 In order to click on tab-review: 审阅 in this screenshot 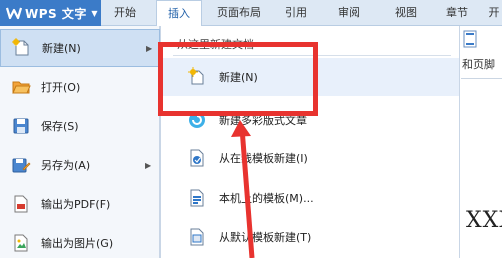, I will do `click(349, 13)`.